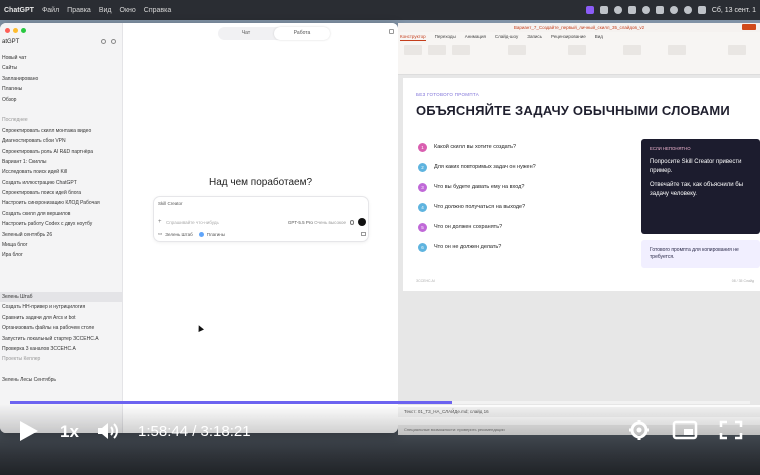 The image size is (760, 475). I want to click on battery-icon, so click(659, 10).